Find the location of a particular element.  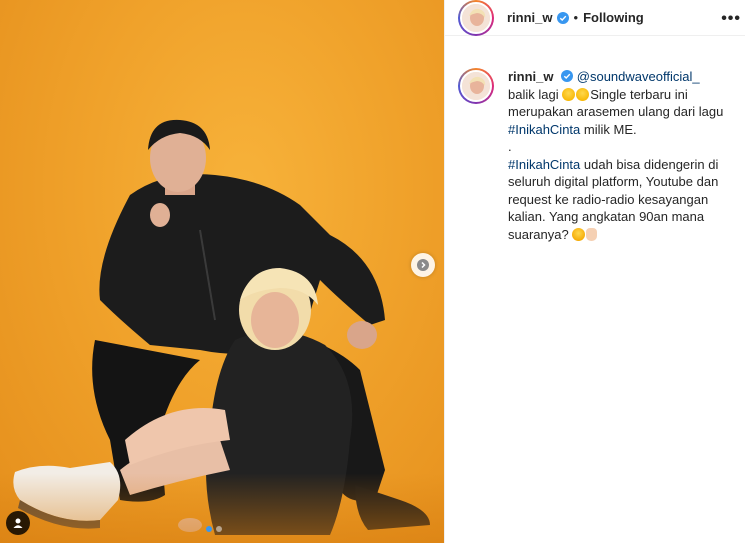

caption-fragment: balik lagi is located at coordinates (535, 94).